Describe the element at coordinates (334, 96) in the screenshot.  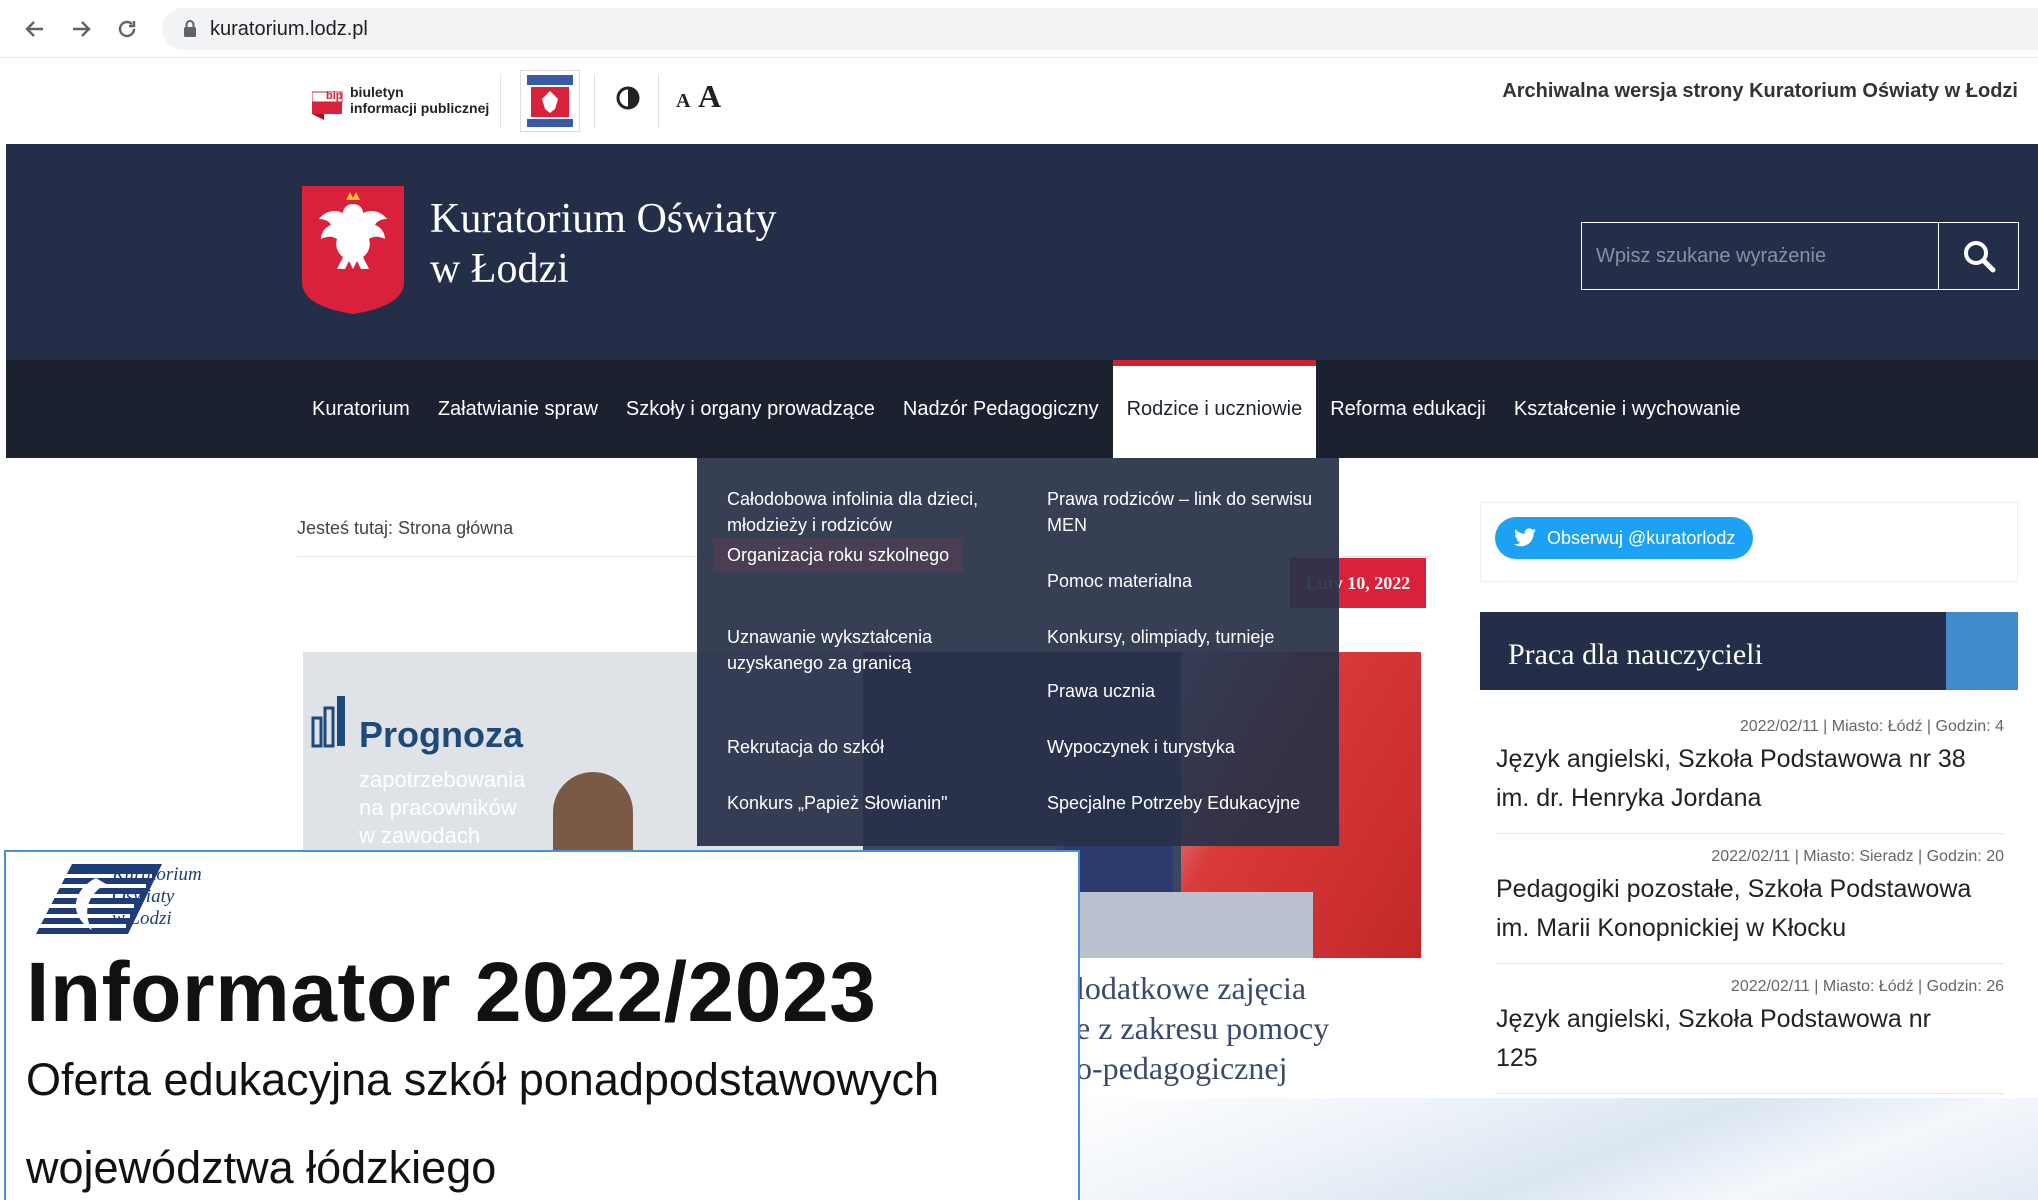
I see `bip-badge: bip` at that location.